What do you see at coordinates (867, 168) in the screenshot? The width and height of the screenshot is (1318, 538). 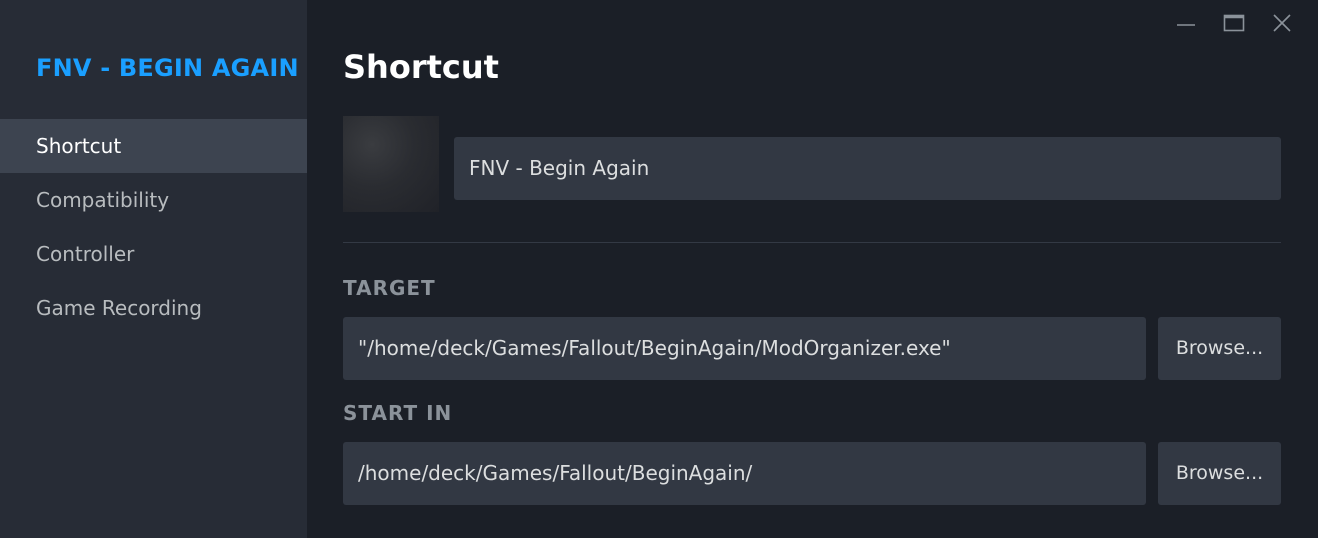 I see `shortcut-name-input: FNV - Begin Again` at bounding box center [867, 168].